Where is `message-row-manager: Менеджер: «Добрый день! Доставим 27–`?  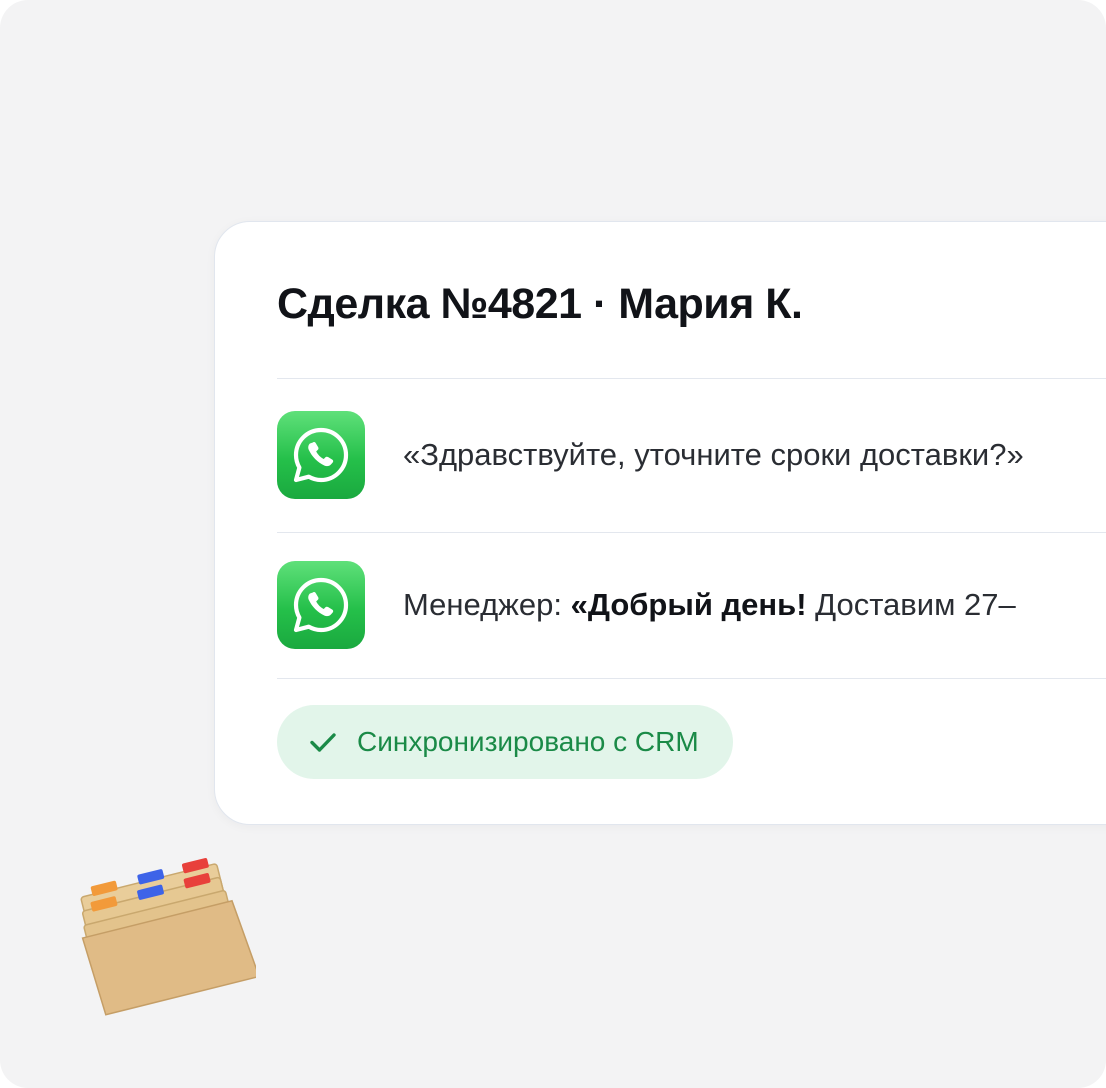
message-row-manager: Менеджер: «Добрый день! Доставим 27– is located at coordinates (691, 605).